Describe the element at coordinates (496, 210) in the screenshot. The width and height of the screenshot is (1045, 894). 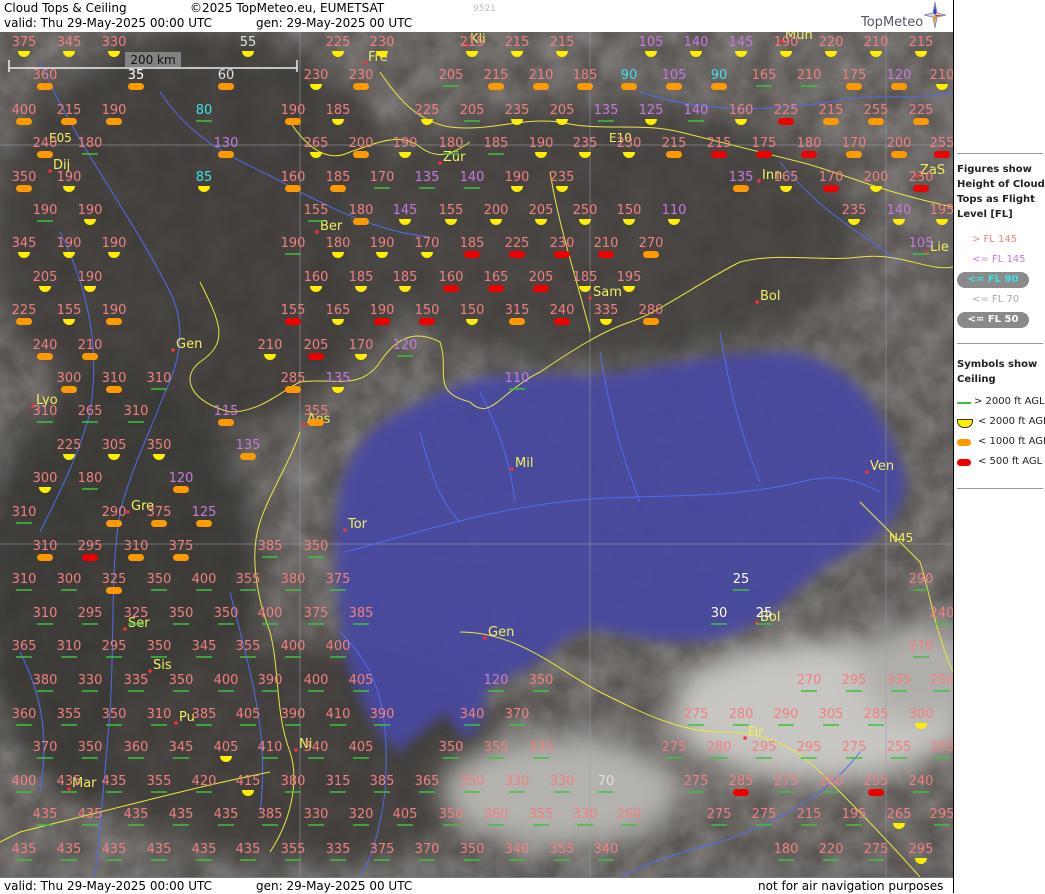
I see `cloud-top-value: 200` at that location.